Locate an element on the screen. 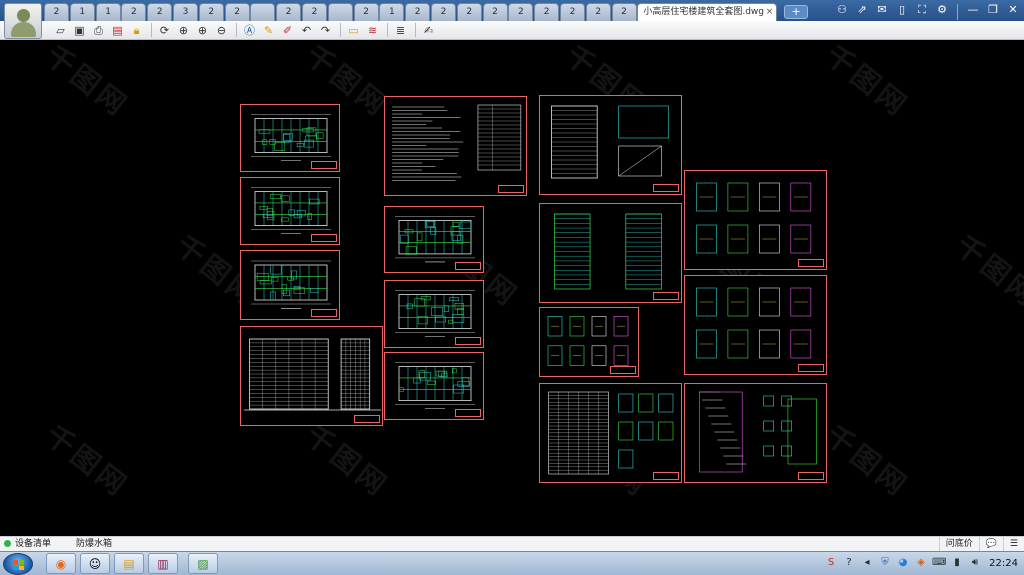  menu-icon: ☰ is located at coordinates (1013, 544).